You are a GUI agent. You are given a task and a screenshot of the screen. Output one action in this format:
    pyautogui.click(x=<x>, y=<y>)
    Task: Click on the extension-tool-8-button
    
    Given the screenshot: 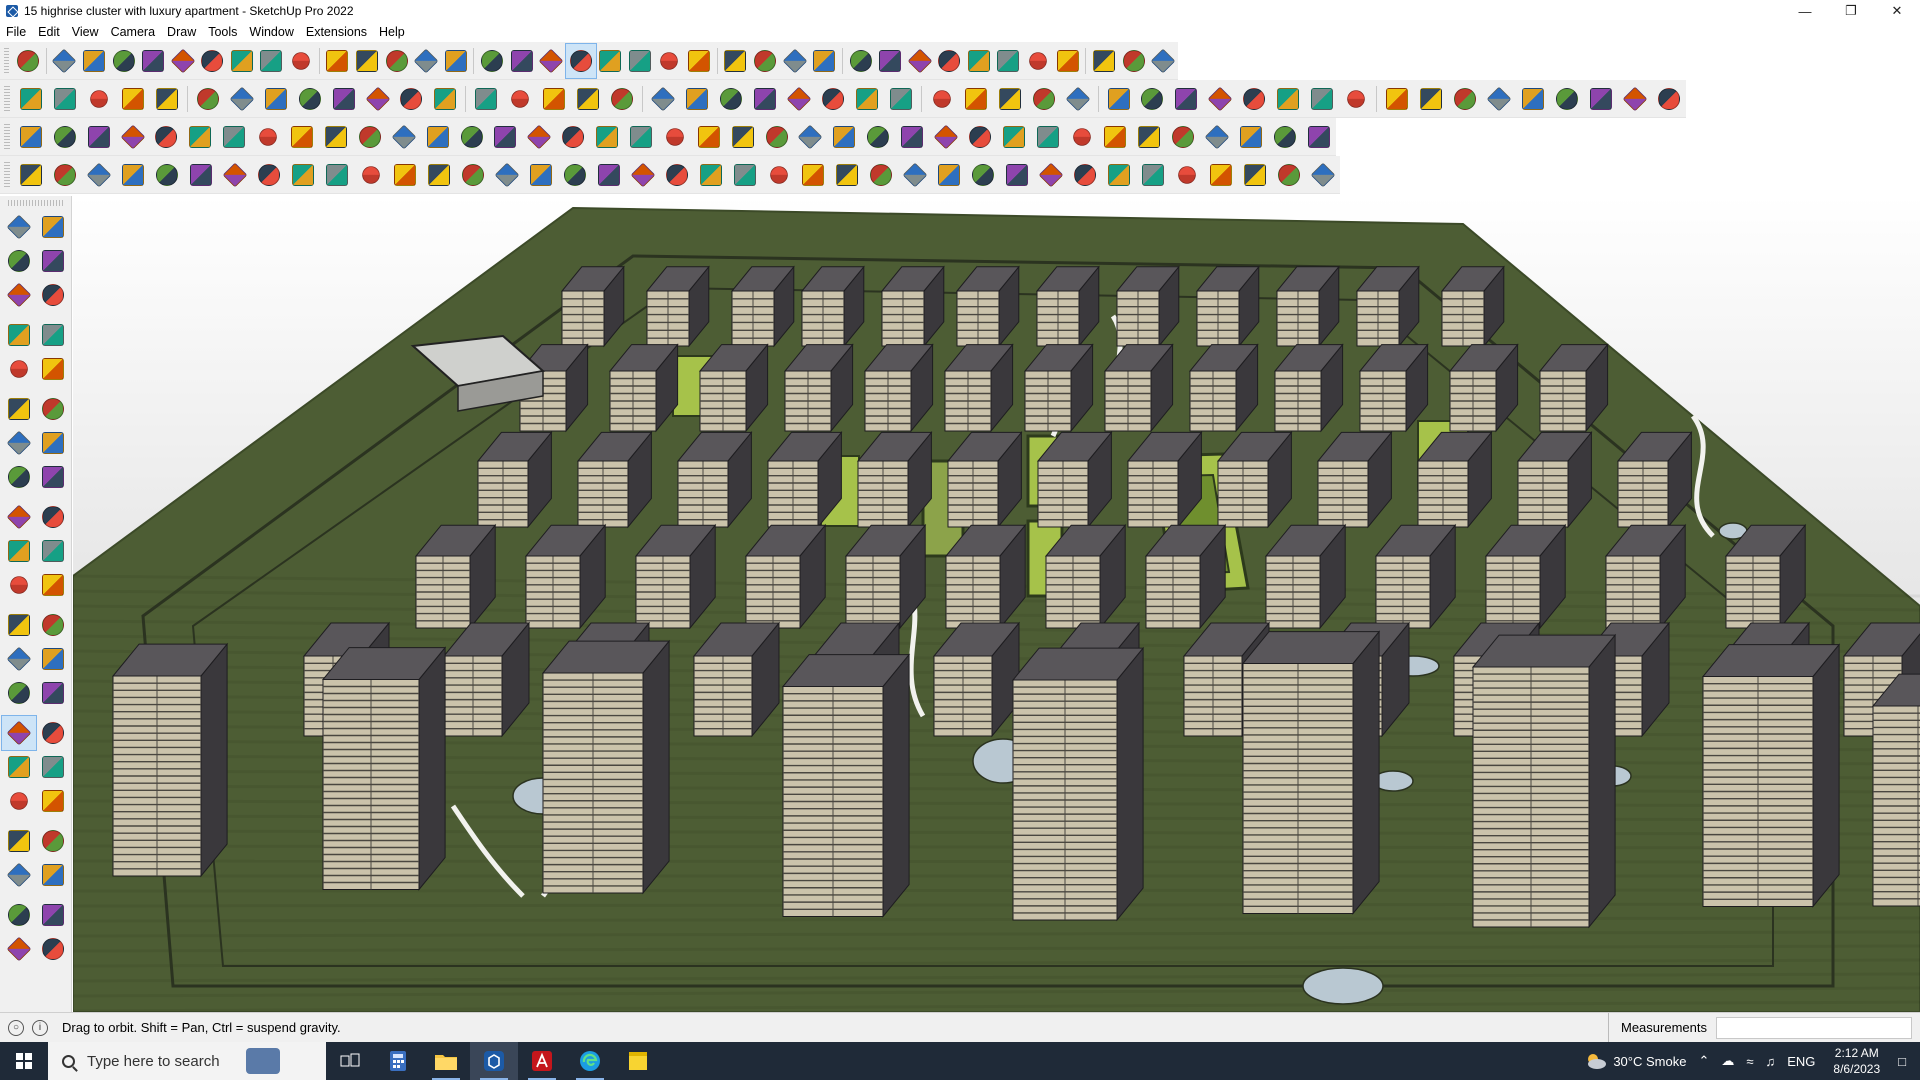 What is the action you would take?
    pyautogui.click(x=268, y=137)
    